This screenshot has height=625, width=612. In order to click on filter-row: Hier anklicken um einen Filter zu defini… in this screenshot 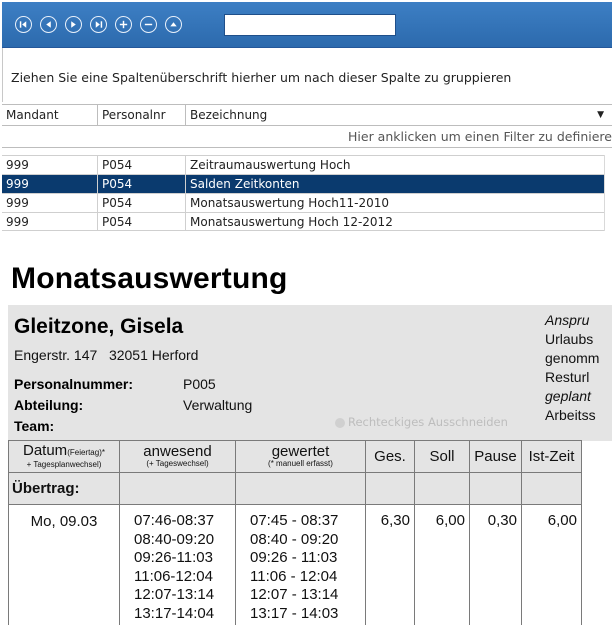, I will do `click(307, 137)`.